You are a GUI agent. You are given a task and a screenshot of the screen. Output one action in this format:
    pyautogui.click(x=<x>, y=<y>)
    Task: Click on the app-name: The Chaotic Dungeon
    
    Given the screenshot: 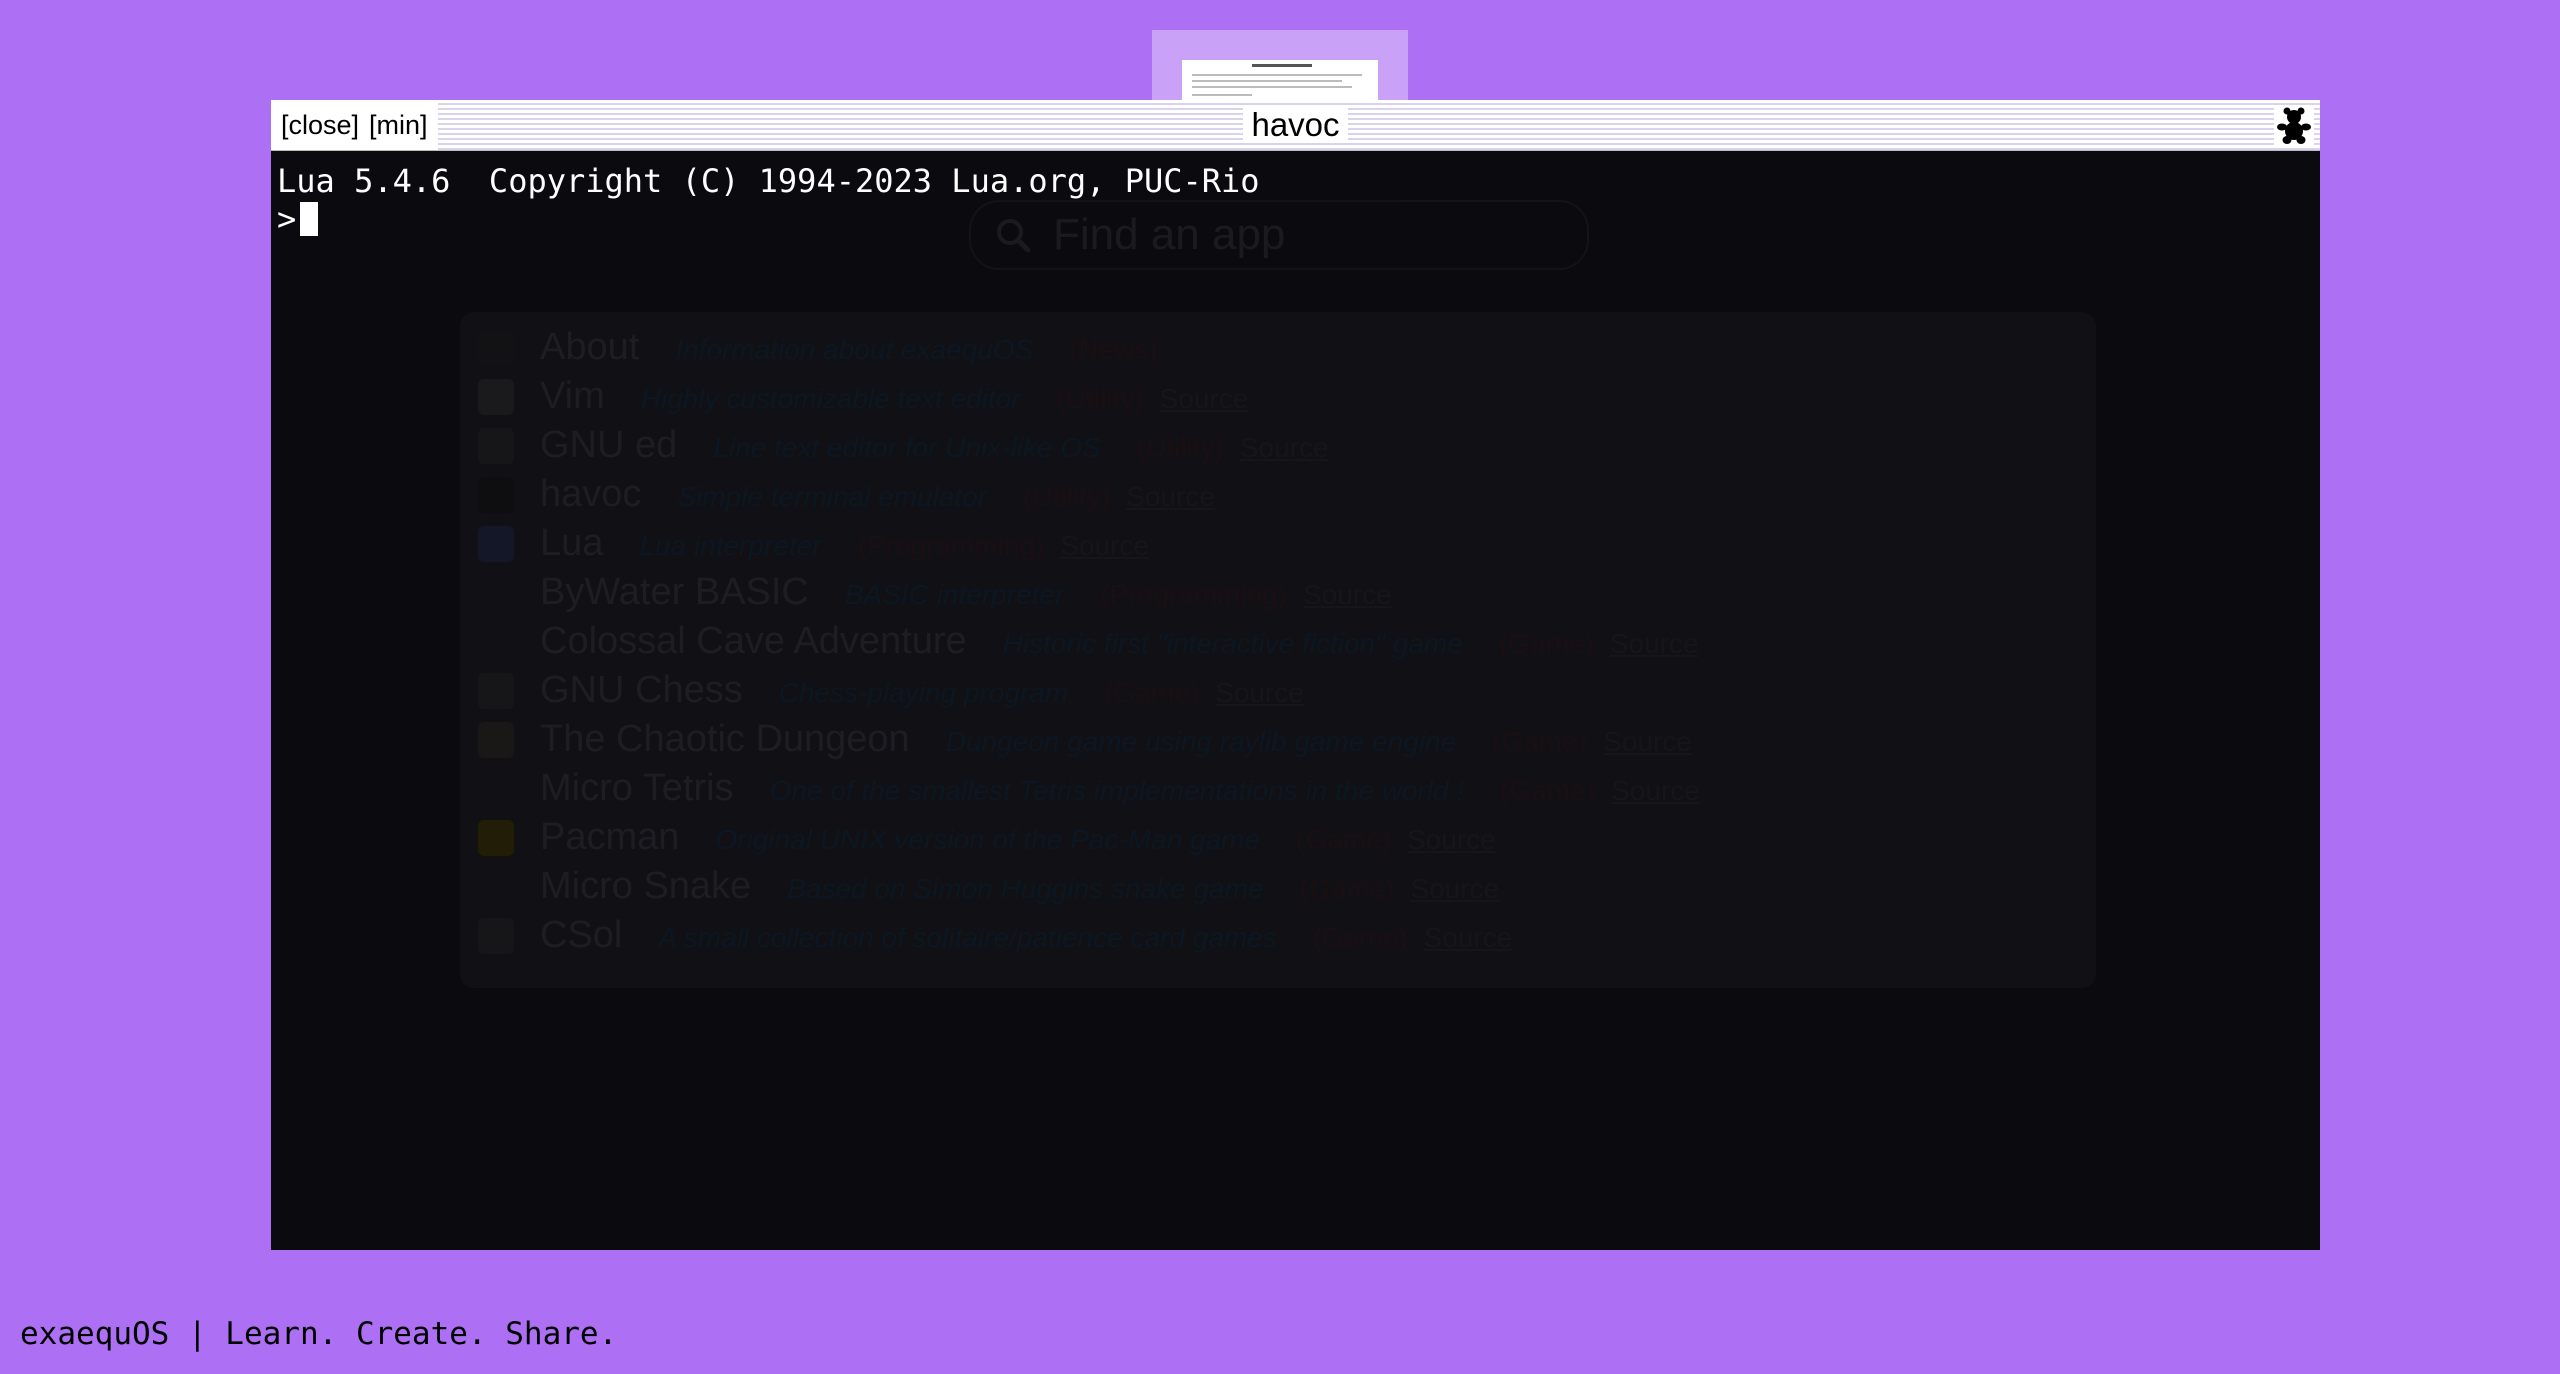 What is the action you would take?
    pyautogui.click(x=725, y=739)
    